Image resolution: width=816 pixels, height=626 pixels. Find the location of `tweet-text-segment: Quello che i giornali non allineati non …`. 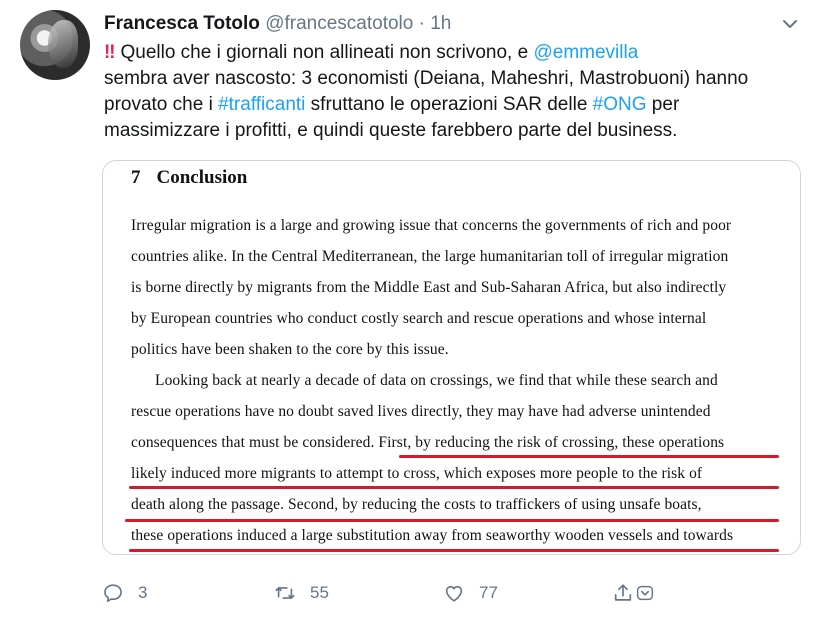

tweet-text-segment: Quello che i giornali non allineati non … is located at coordinates (327, 52).